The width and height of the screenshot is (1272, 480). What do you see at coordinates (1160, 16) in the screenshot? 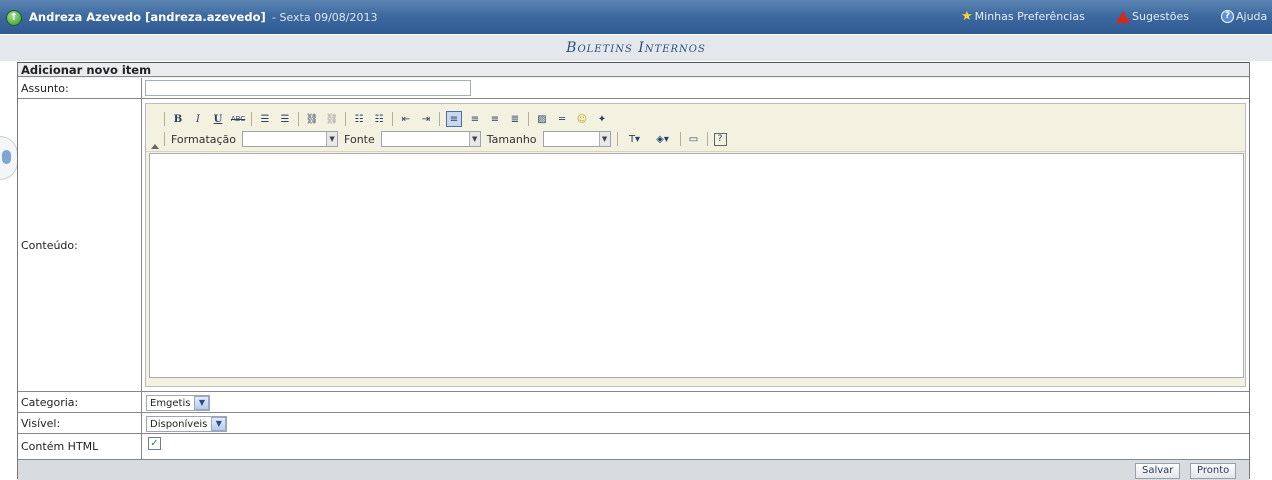
I see `suggestions-label: Sugestões` at bounding box center [1160, 16].